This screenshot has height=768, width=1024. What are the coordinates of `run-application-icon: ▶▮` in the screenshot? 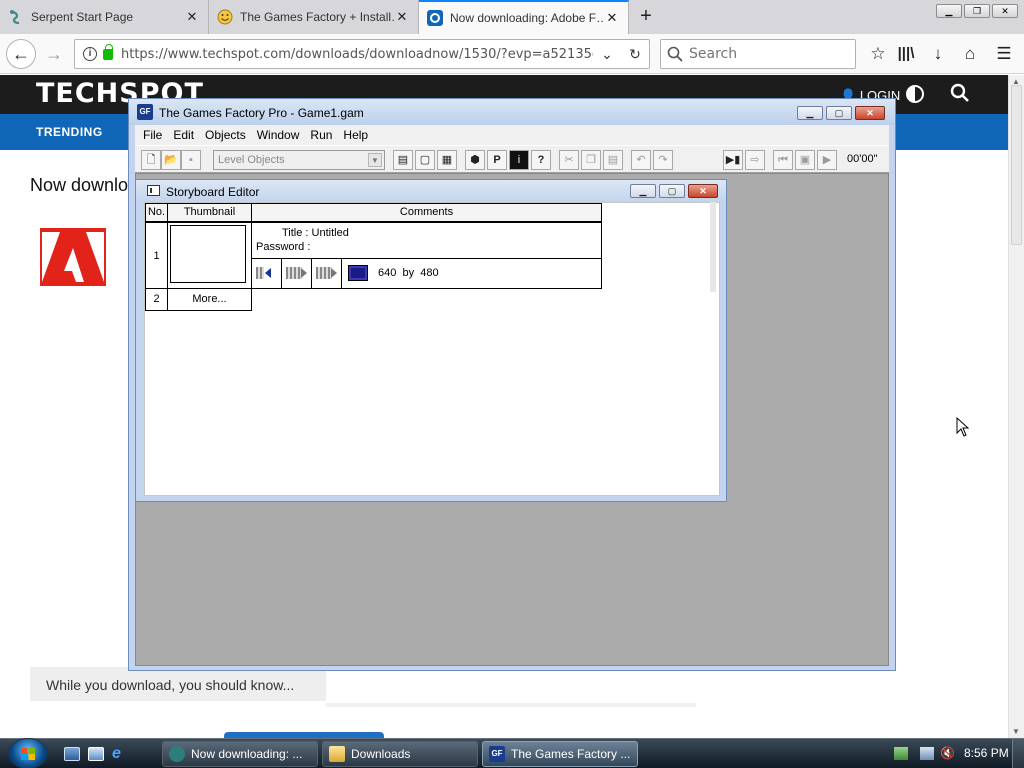 It's located at (733, 160).